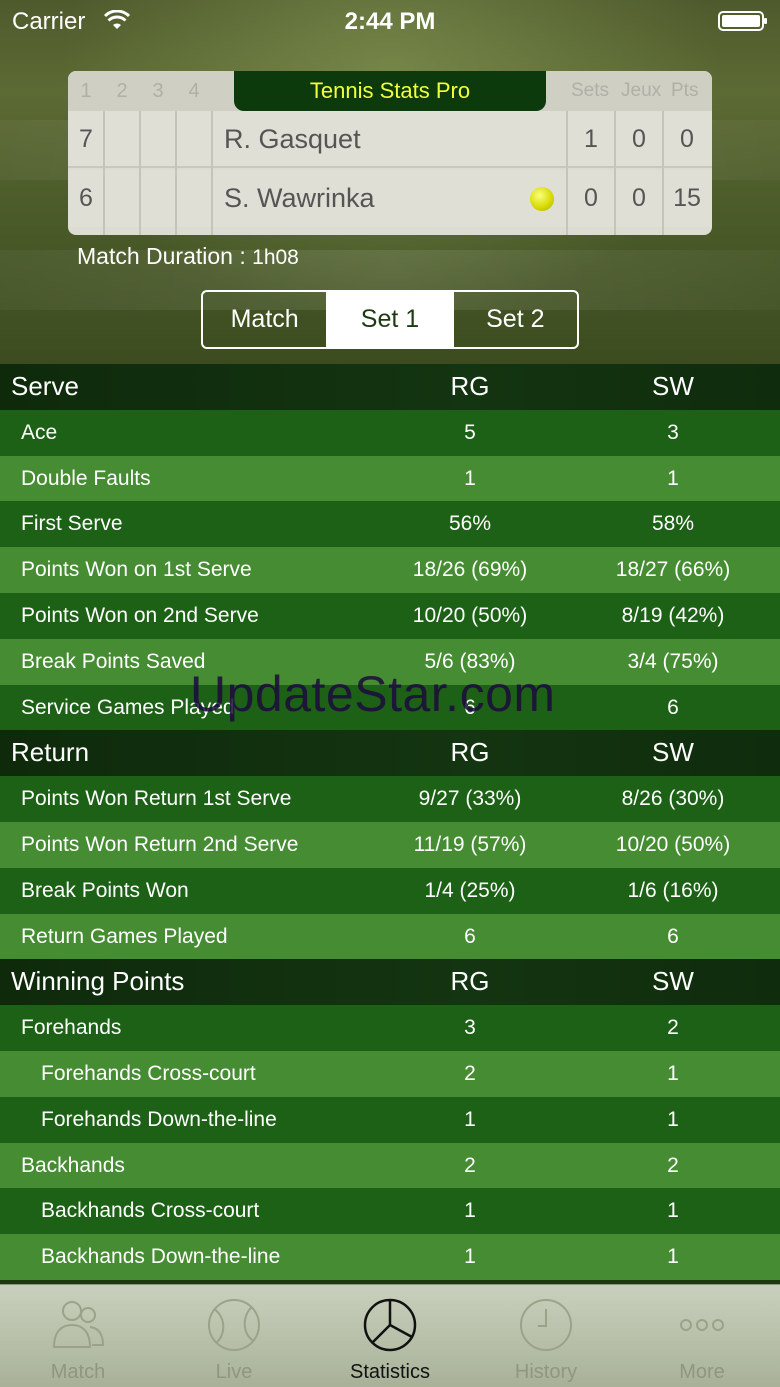  I want to click on app-title: Tennis Stats Pro, so click(390, 91).